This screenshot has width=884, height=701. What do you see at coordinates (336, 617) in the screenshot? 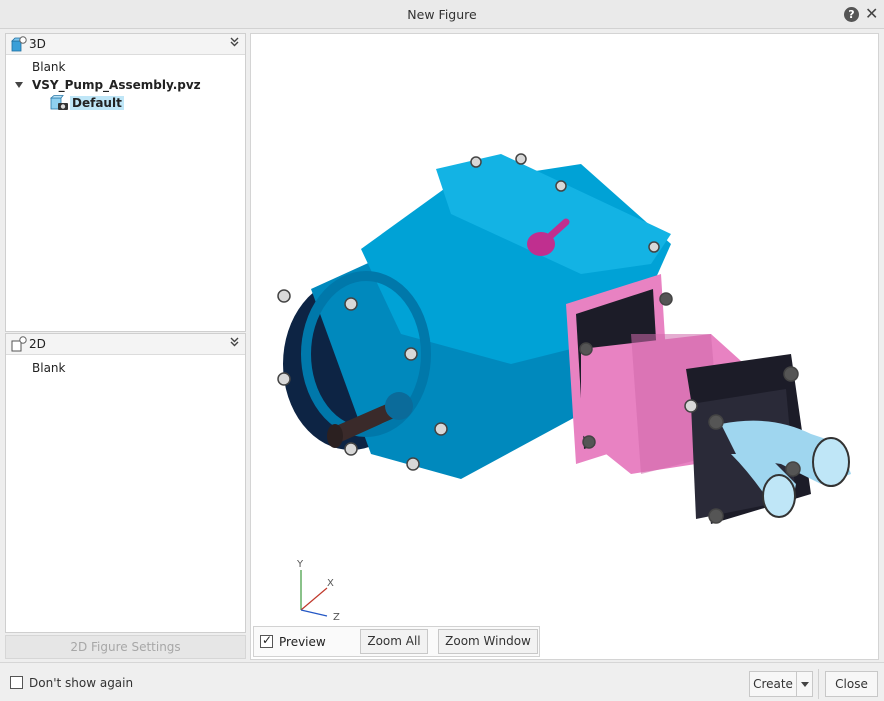
I see `z-axis-label: Z` at bounding box center [336, 617].